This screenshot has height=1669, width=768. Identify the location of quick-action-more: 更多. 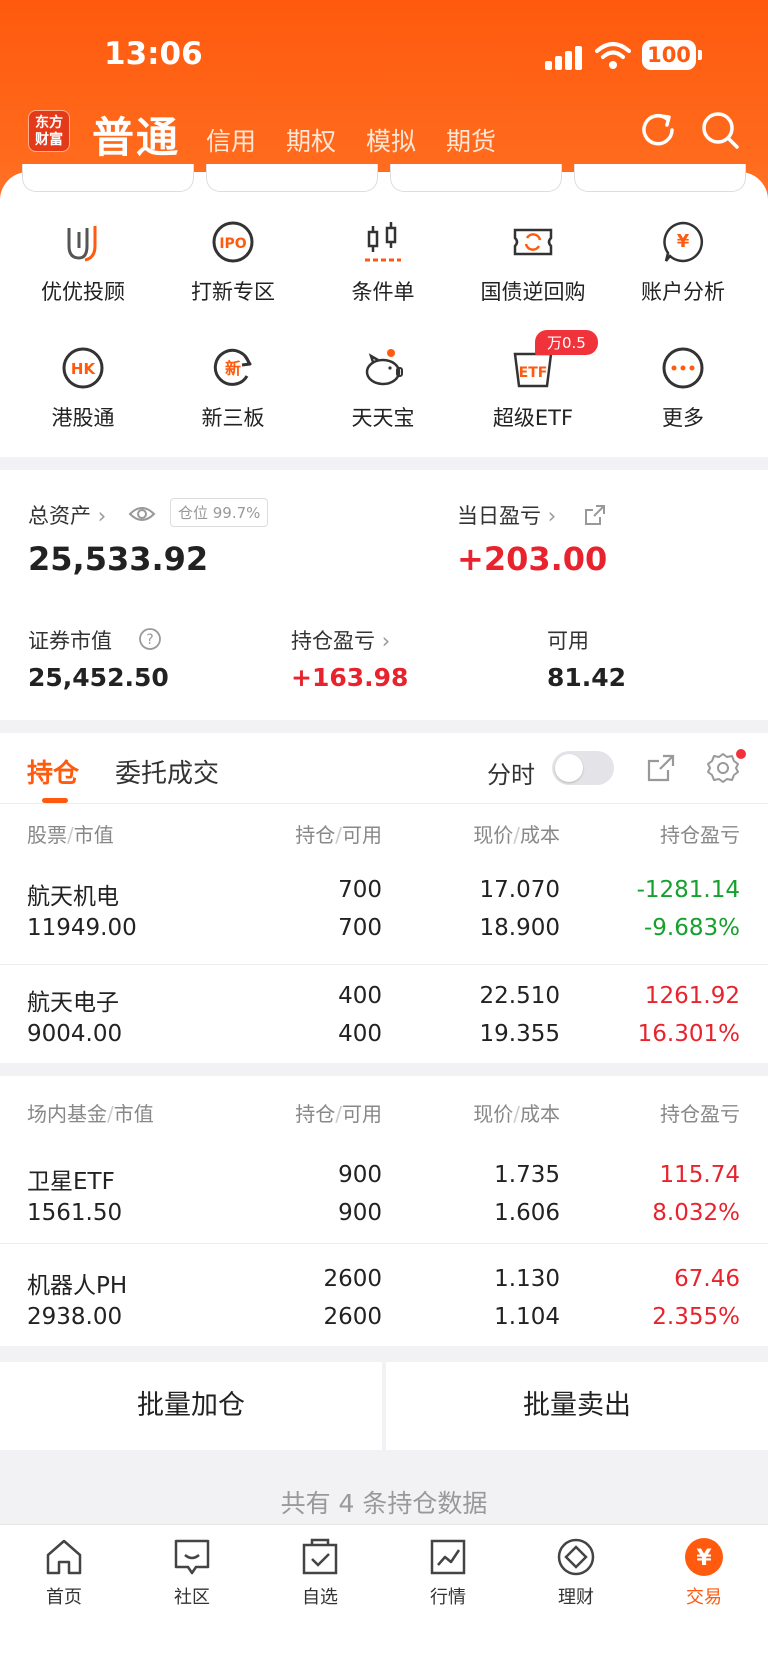
(683, 388).